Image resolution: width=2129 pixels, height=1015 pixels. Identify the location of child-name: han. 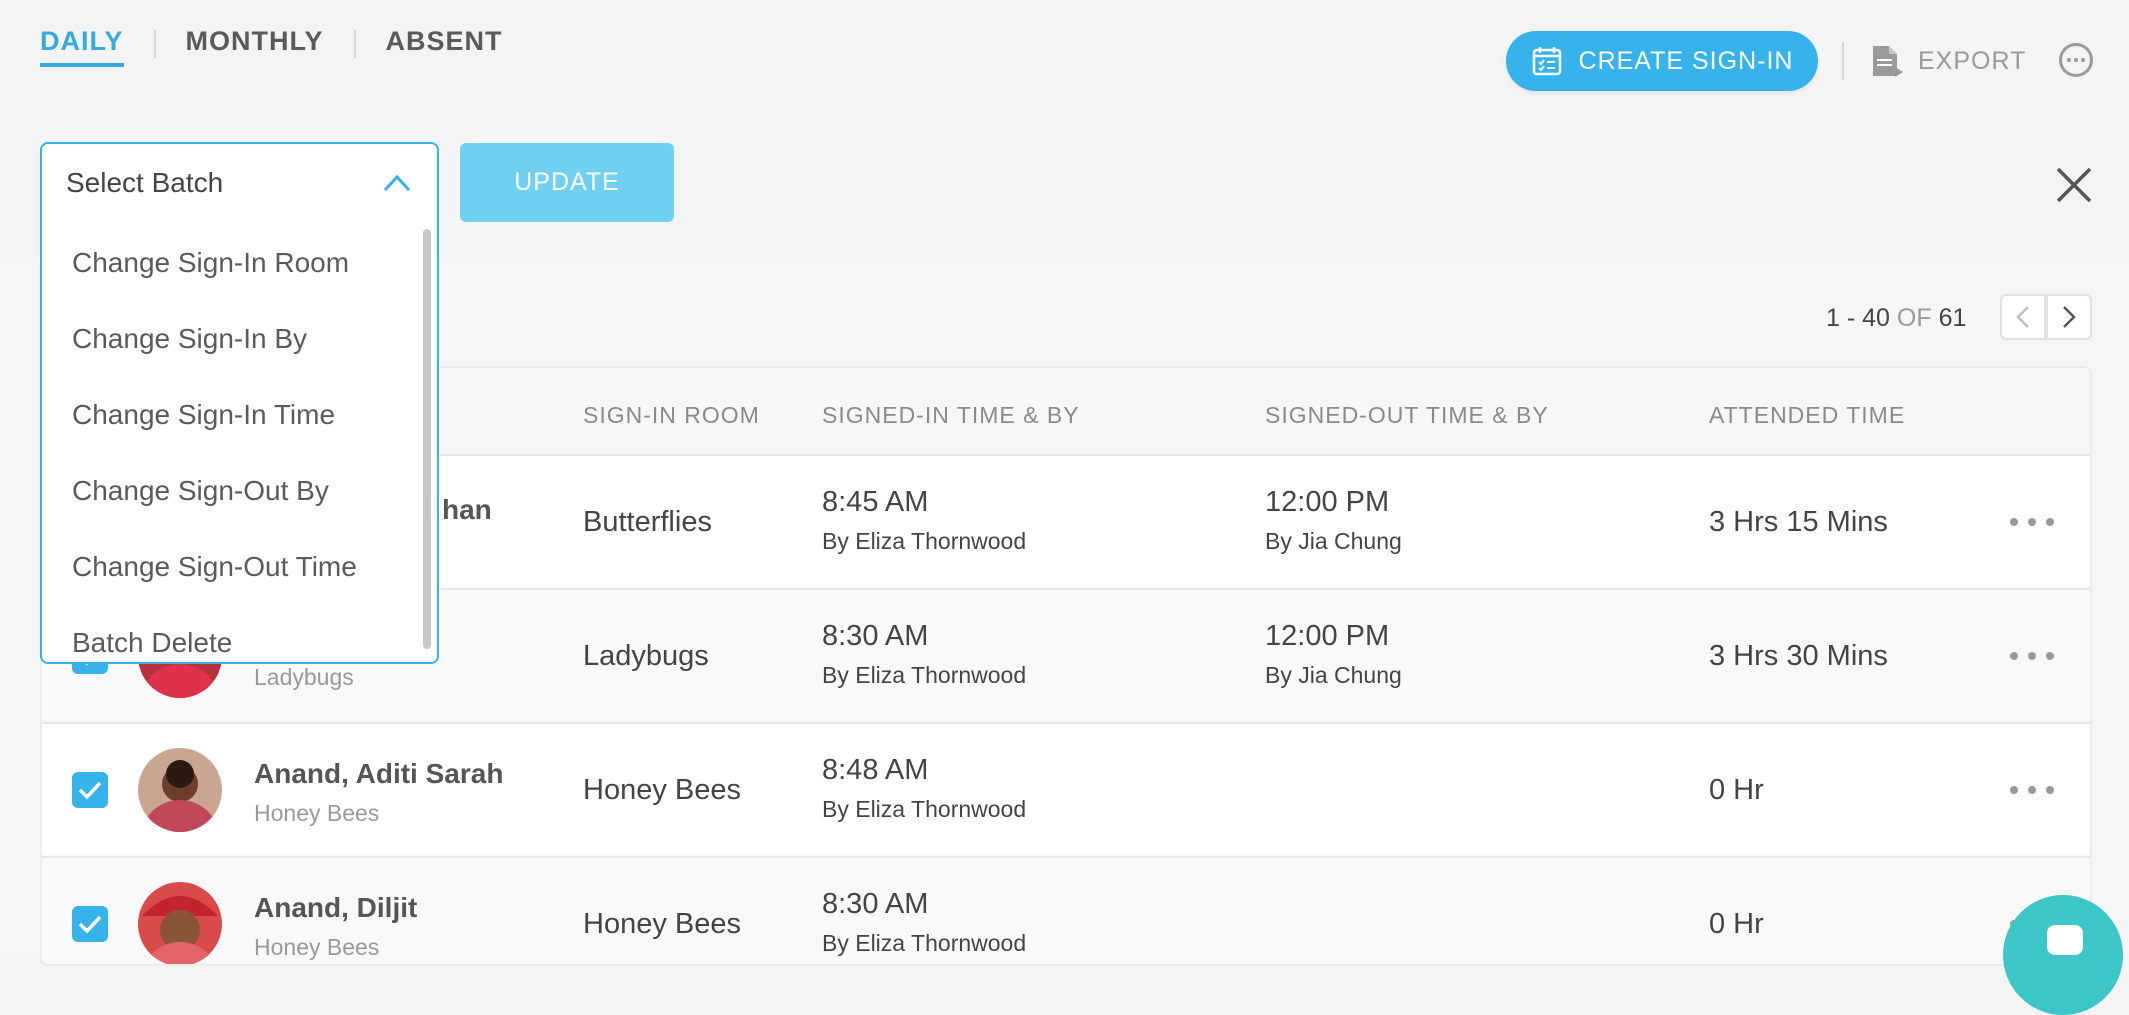
(467, 510).